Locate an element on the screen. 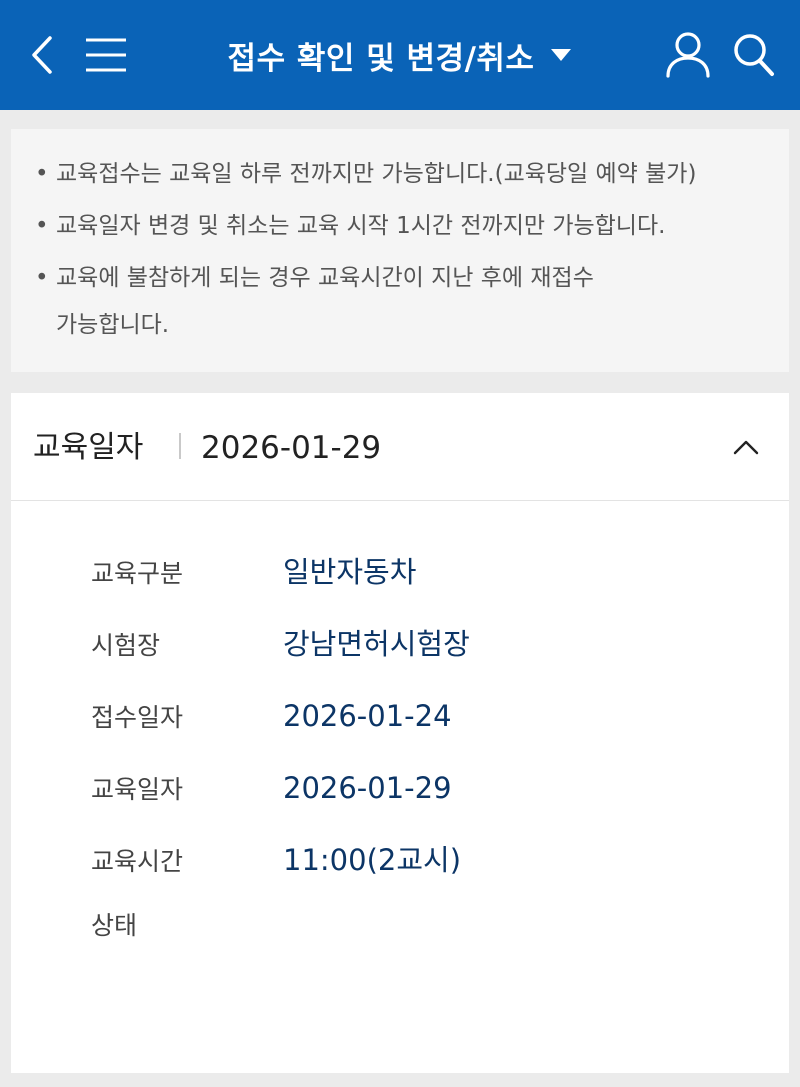  row-value-education-date: 2026-01-29 is located at coordinates (367, 788).